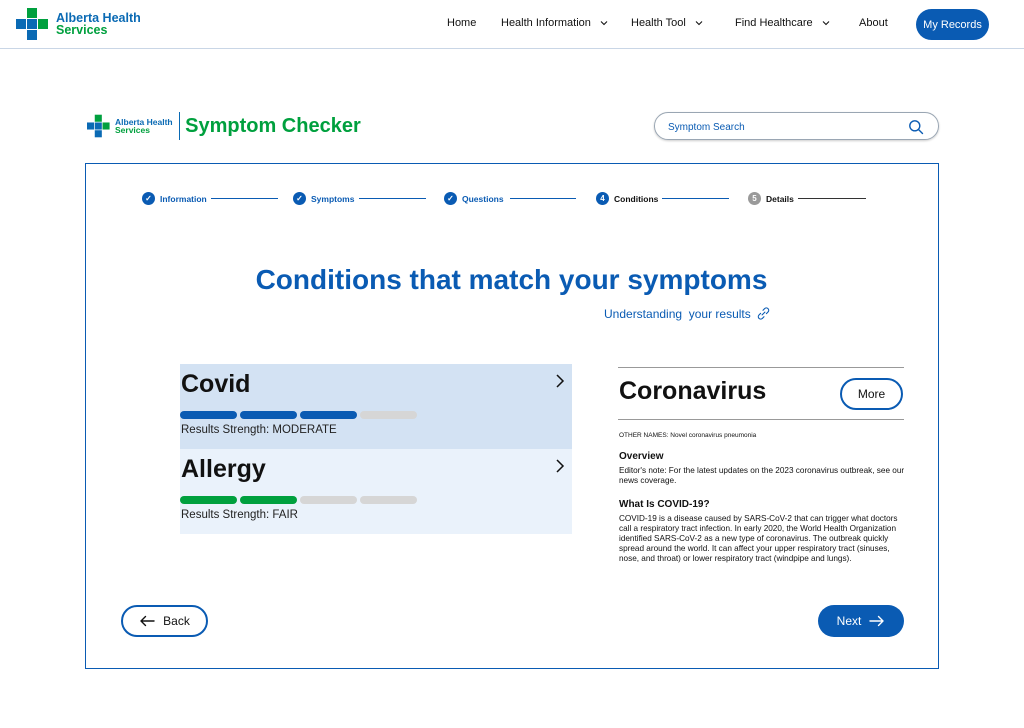 The width and height of the screenshot is (1024, 728). Describe the element at coordinates (774, 23) in the screenshot. I see `nav-find-healthcare-label: Find Healthcare` at that location.